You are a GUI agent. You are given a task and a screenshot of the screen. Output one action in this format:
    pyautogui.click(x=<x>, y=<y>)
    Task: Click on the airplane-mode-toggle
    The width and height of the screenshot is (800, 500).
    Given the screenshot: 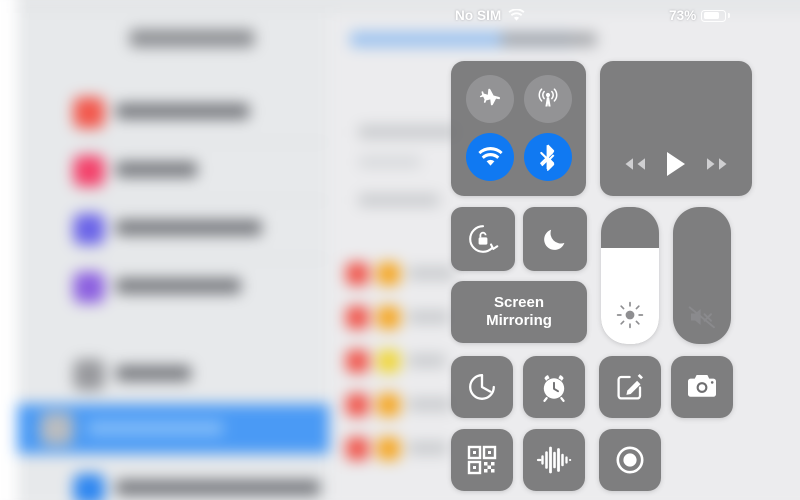 What is the action you would take?
    pyautogui.click(x=490, y=99)
    